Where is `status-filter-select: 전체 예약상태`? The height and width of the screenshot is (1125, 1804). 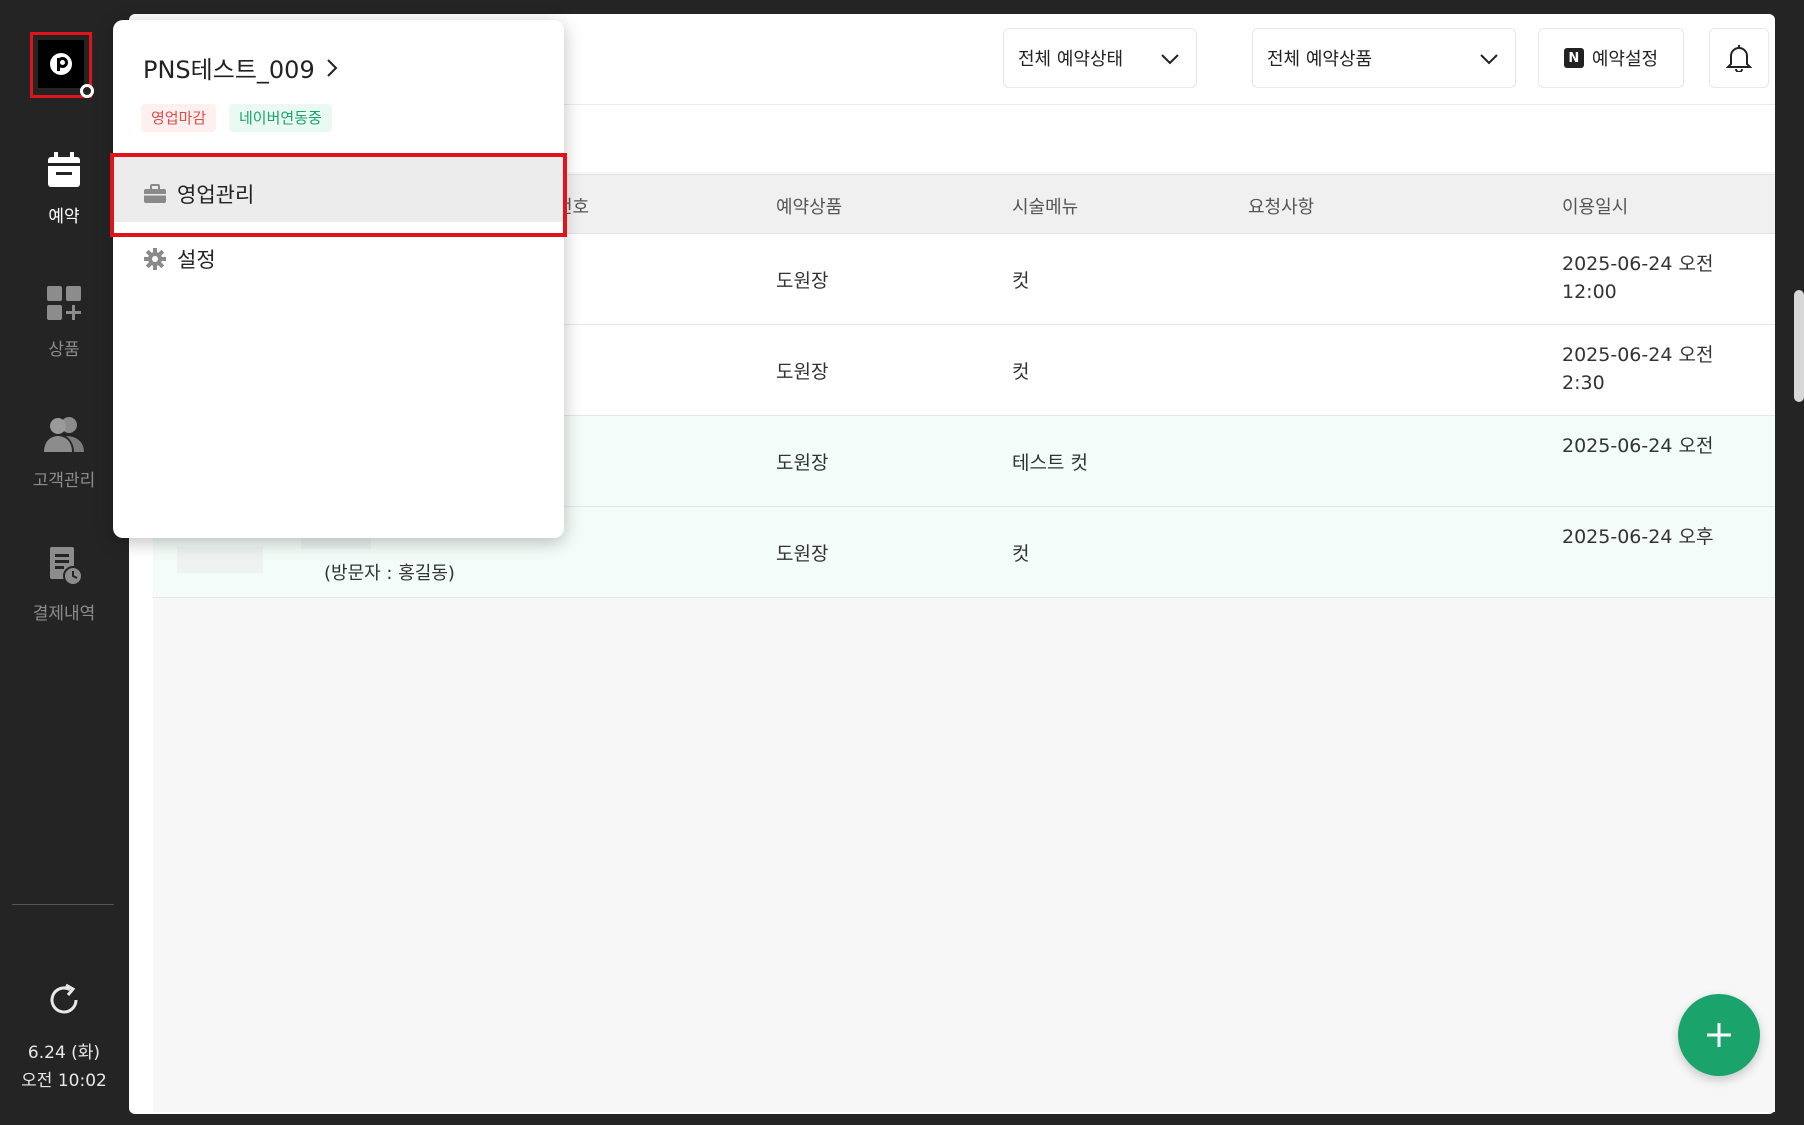
status-filter-select: 전체 예약상태 is located at coordinates (1100, 58).